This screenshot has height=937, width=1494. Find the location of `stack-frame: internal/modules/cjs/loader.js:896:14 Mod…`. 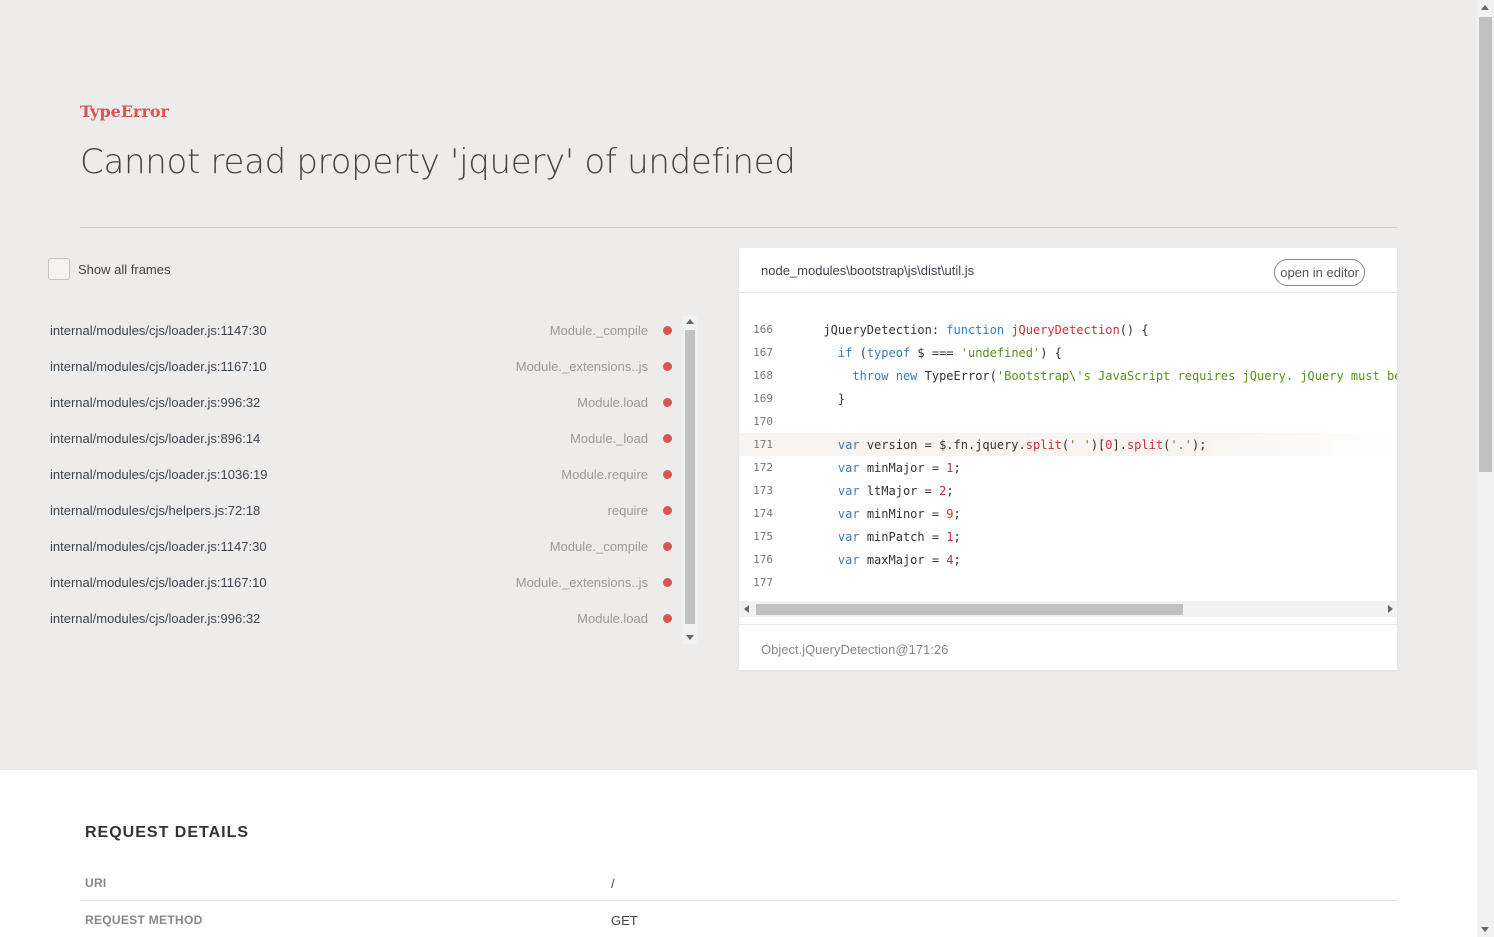

stack-frame: internal/modules/cjs/loader.js:896:14 Mod… is located at coordinates (360, 438).